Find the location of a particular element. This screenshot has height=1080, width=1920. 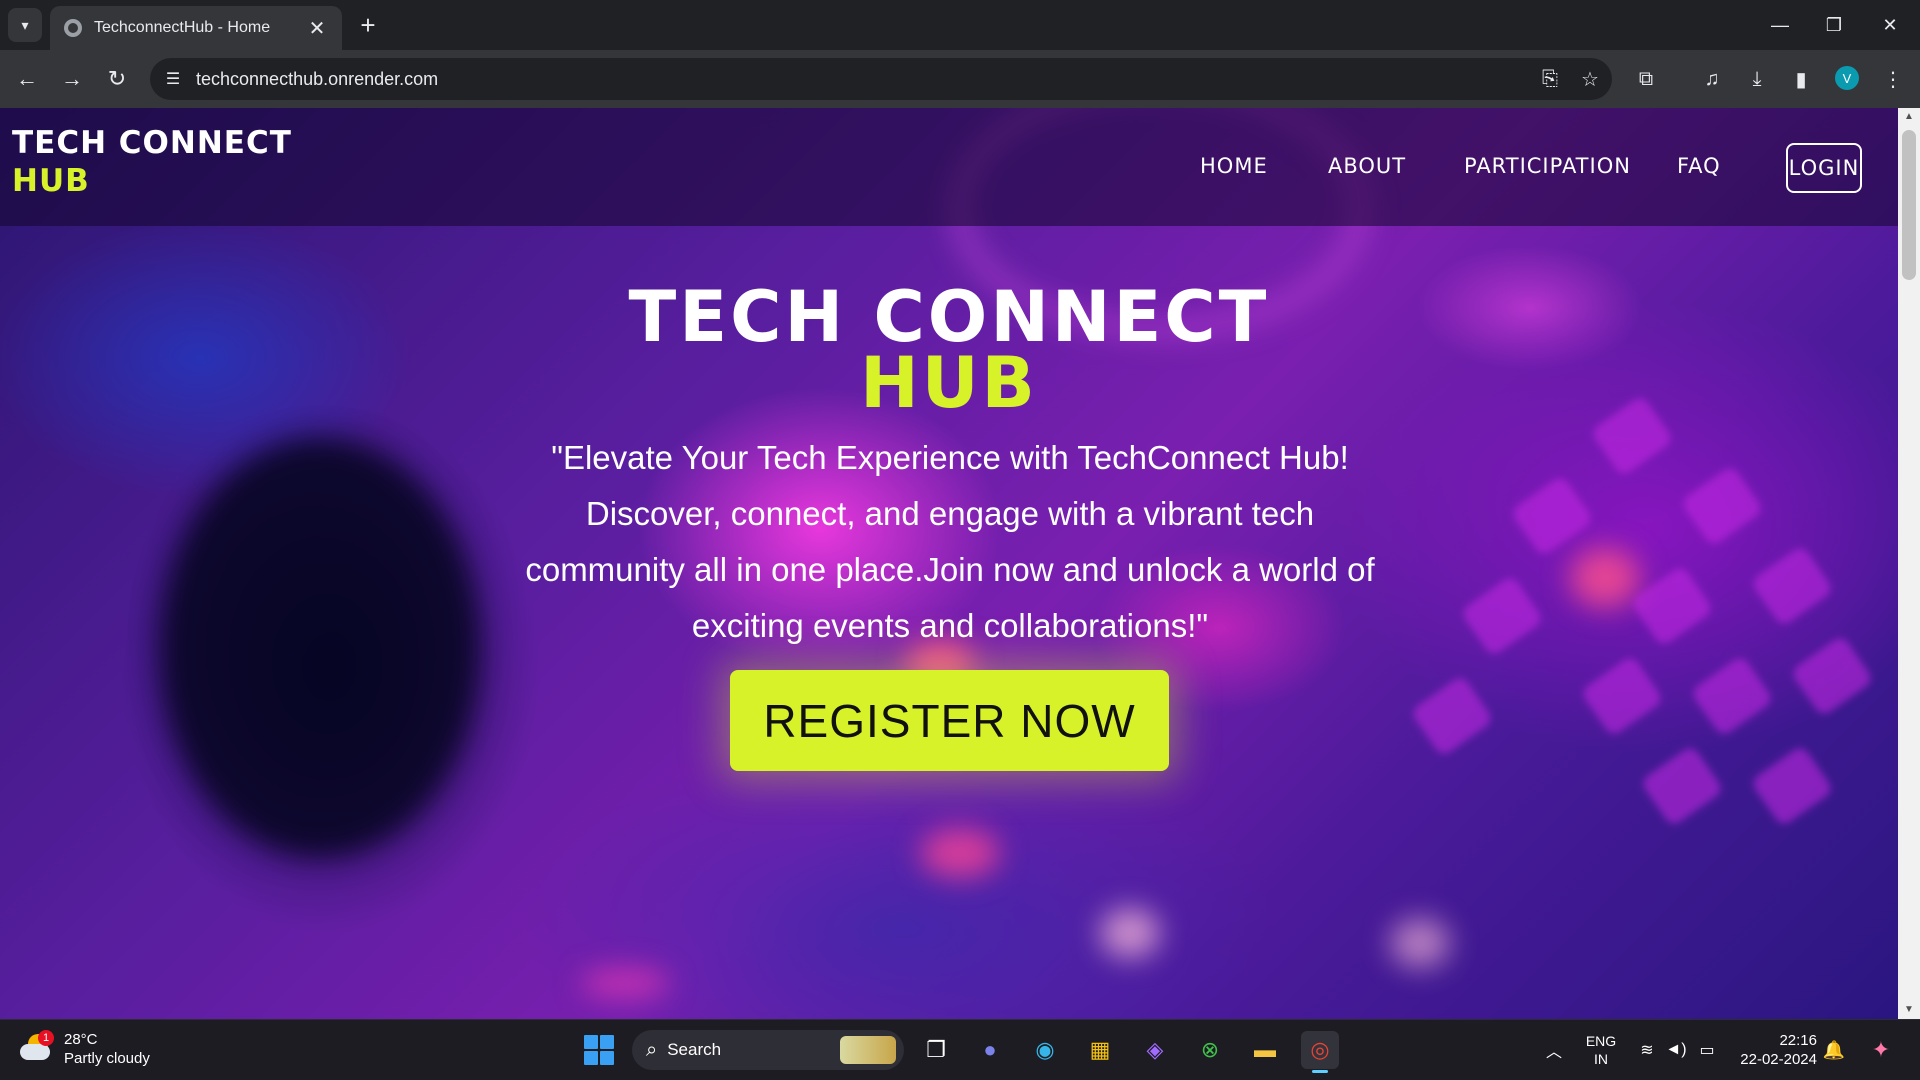

minimize-icon: — is located at coordinates (1780, 24).